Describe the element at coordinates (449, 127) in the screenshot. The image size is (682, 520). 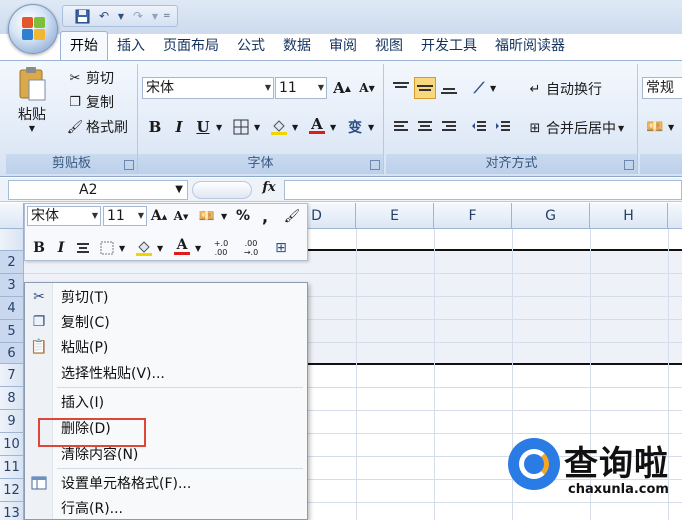
I see `align-right-button` at that location.